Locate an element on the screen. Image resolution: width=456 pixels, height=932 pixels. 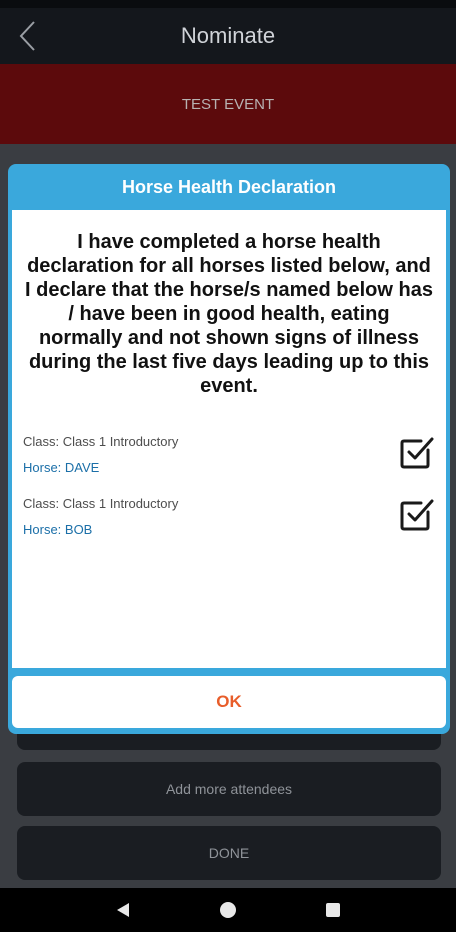
back-triangle-icon is located at coordinates (122, 910).